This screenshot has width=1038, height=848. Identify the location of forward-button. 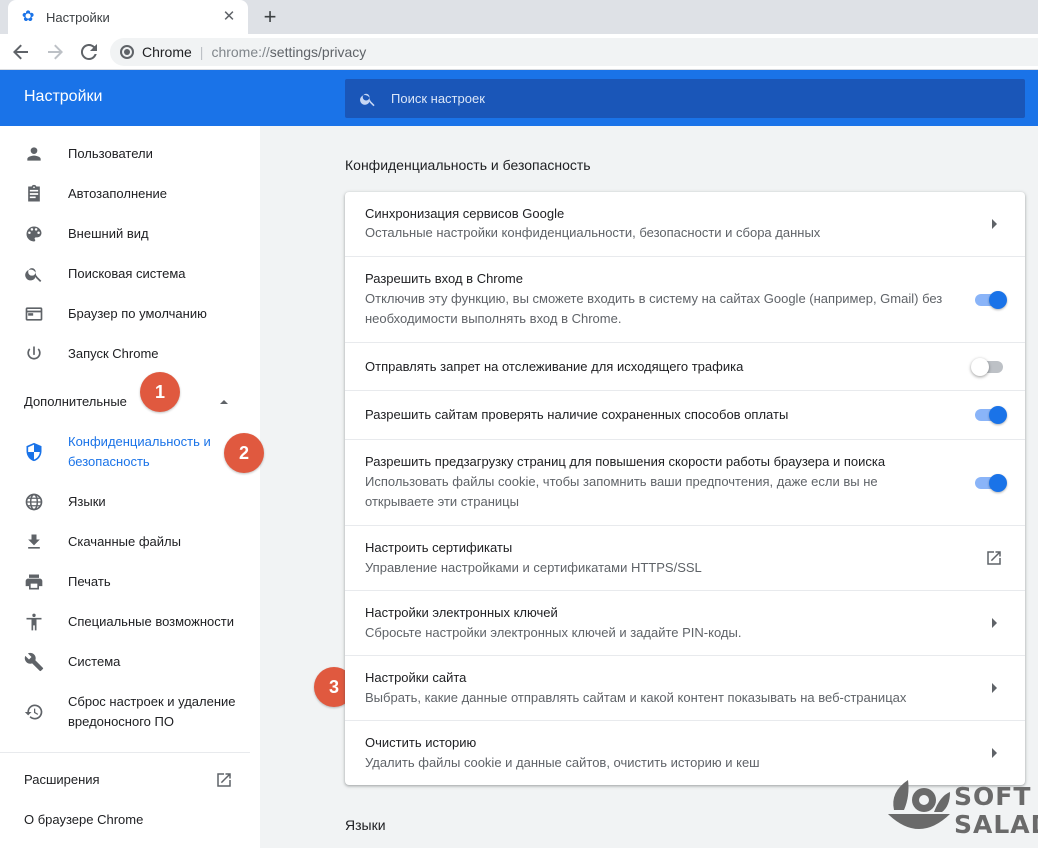
(55, 52).